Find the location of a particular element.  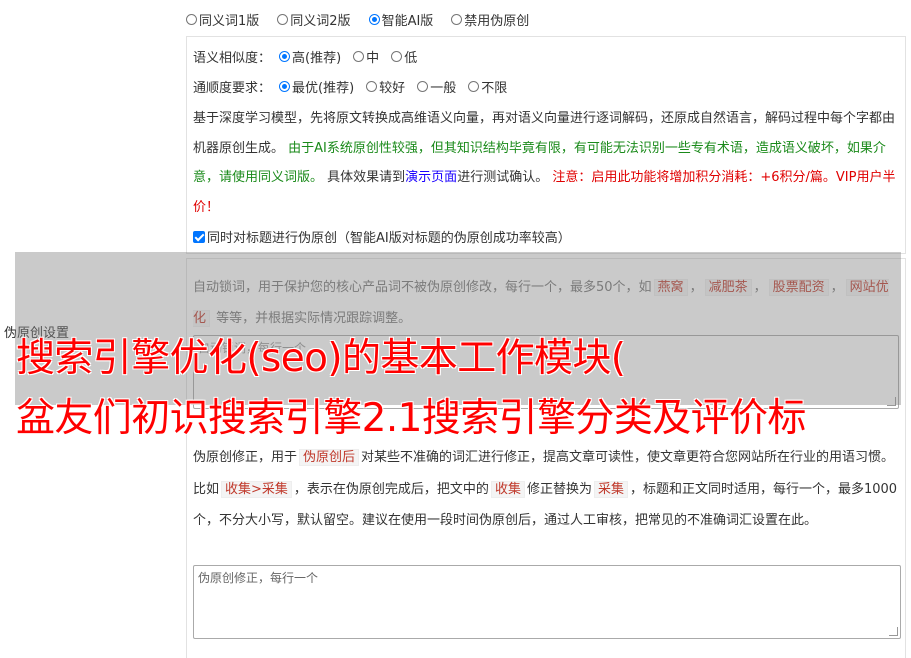

title-rewrite-checkbox: 同时对标题进行伪原创（智能AI版对标题的伪原创成功率较高） is located at coordinates (382, 236).